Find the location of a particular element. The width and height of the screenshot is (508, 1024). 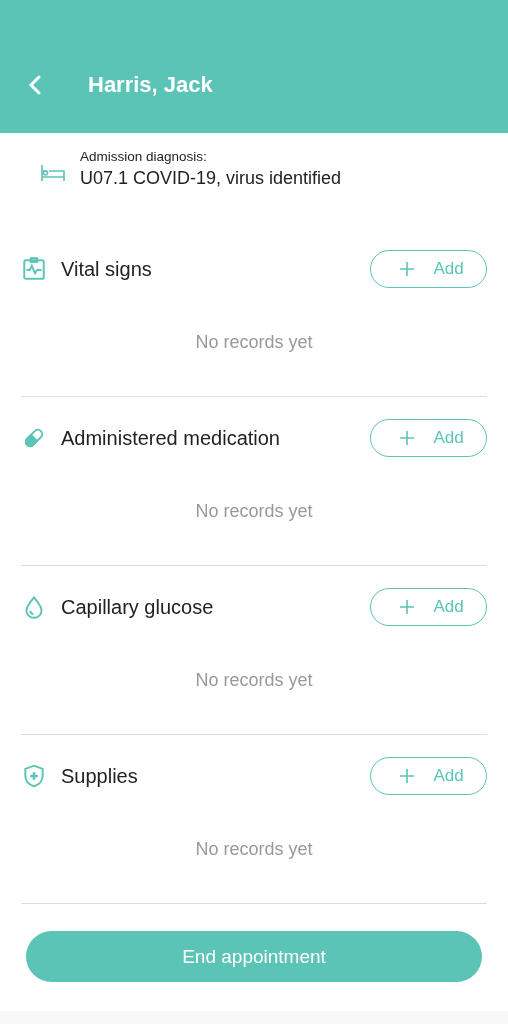

back-icon is located at coordinates (35, 85).